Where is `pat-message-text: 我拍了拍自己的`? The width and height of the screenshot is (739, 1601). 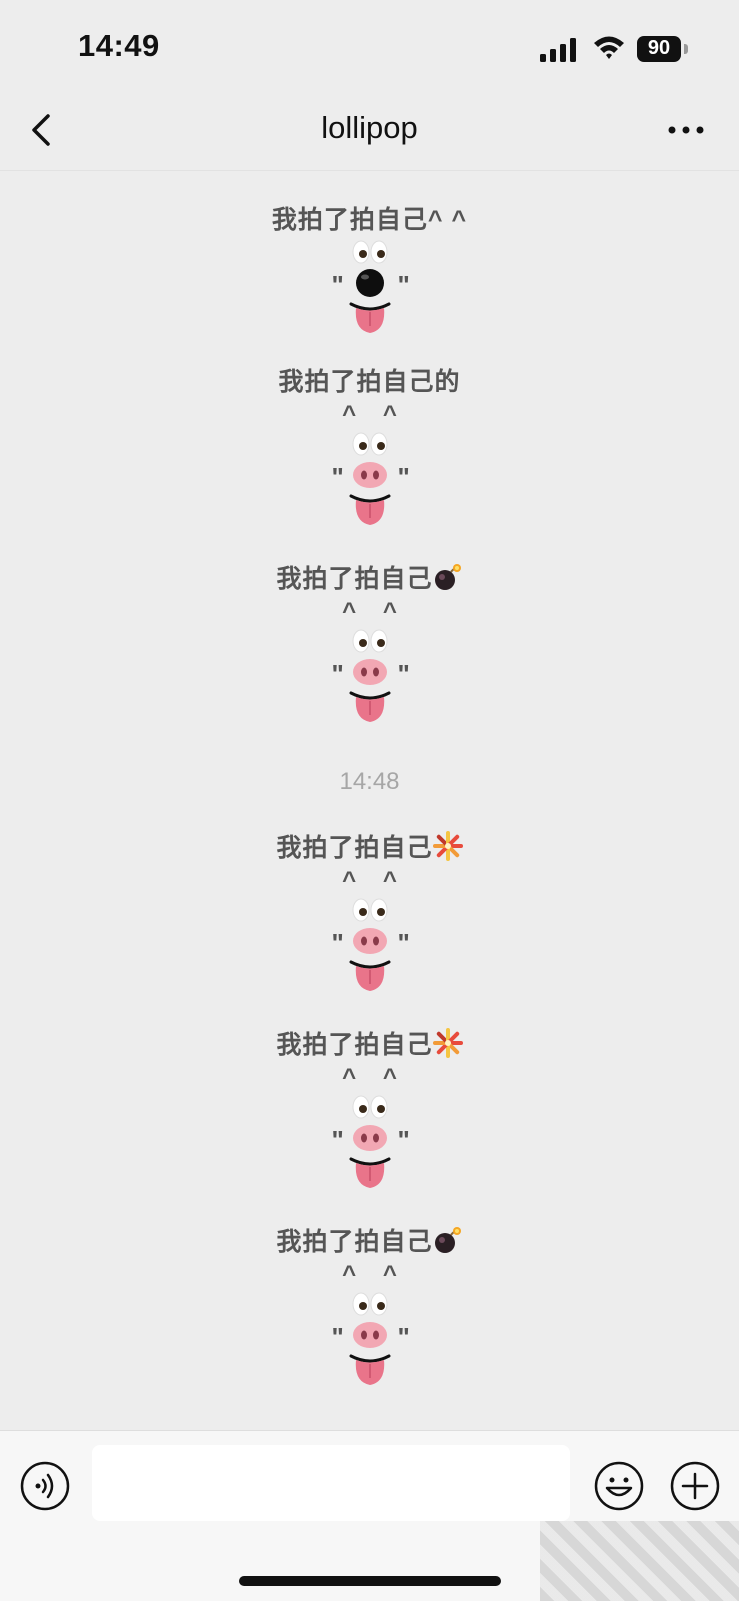
pat-message-text: 我拍了拍自己的 is located at coordinates (369, 382).